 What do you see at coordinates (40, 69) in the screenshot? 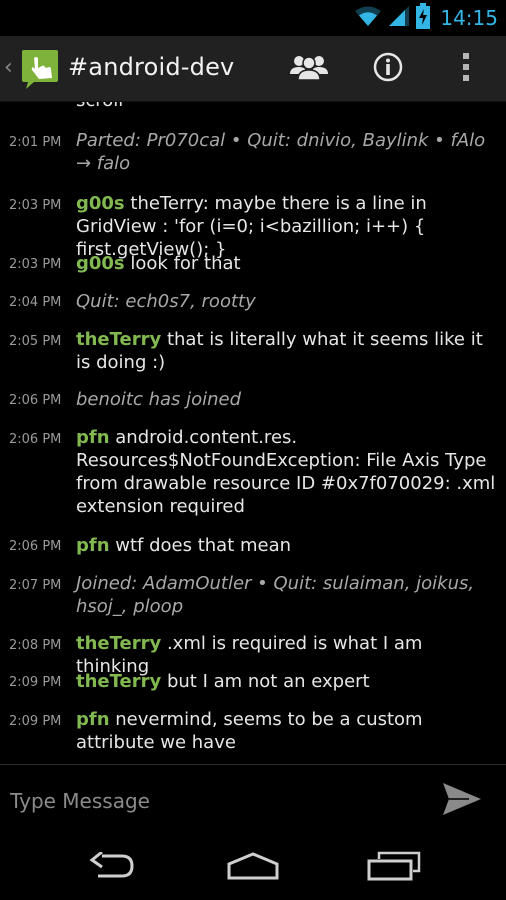
I see `app-logo-icon` at bounding box center [40, 69].